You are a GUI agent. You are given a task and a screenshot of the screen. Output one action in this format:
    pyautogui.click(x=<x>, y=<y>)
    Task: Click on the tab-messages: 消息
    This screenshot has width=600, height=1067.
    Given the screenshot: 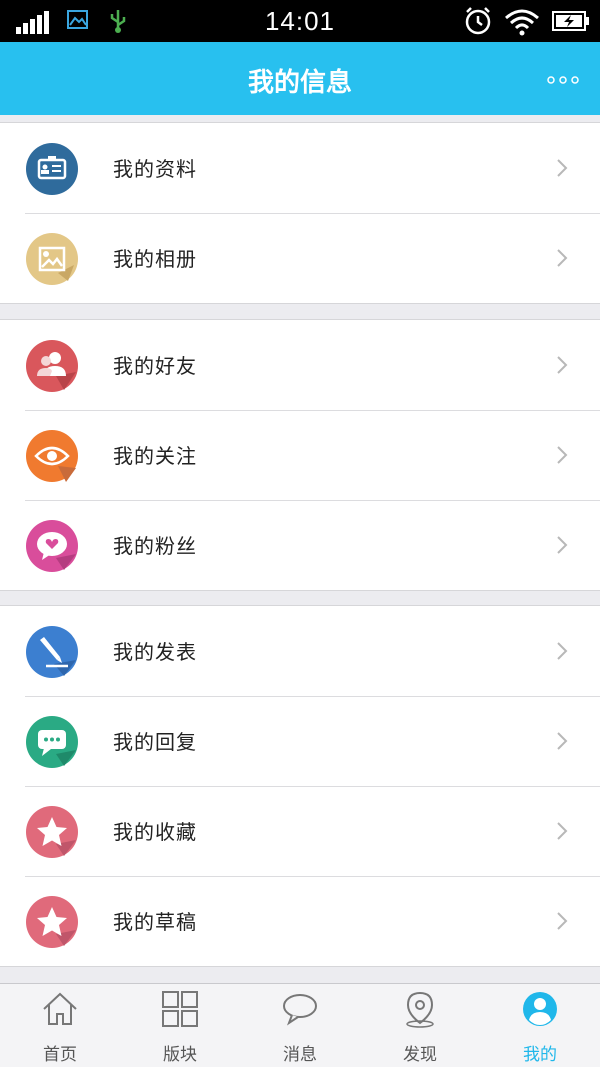 What is the action you would take?
    pyautogui.click(x=300, y=1025)
    